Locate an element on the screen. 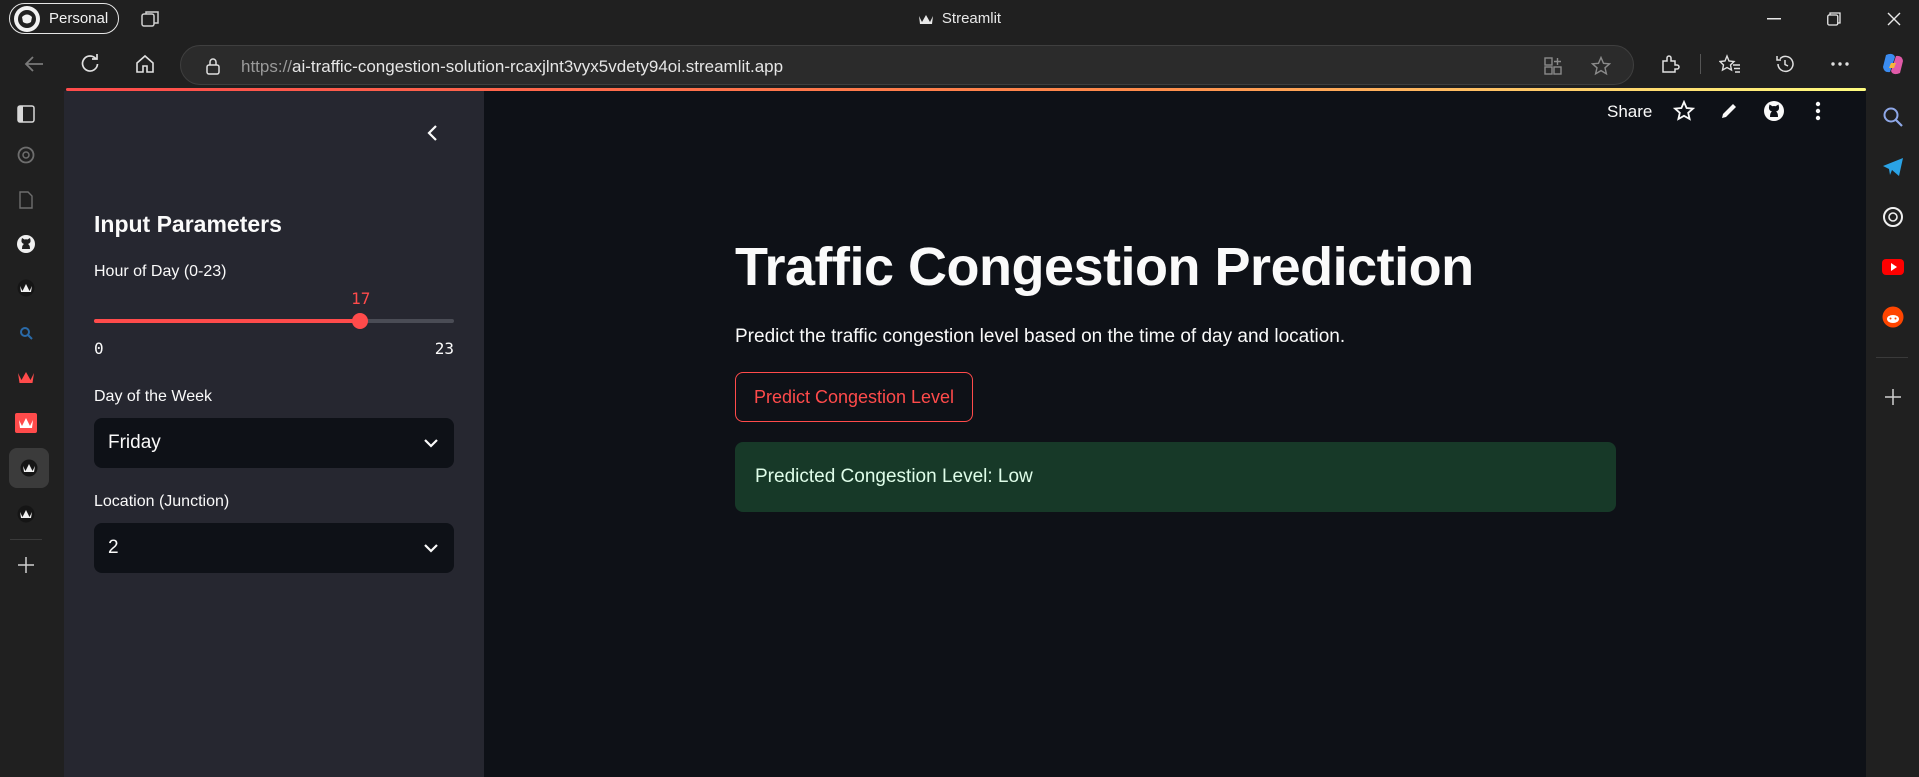  streamlit-red-tab-icon is located at coordinates (26, 377).